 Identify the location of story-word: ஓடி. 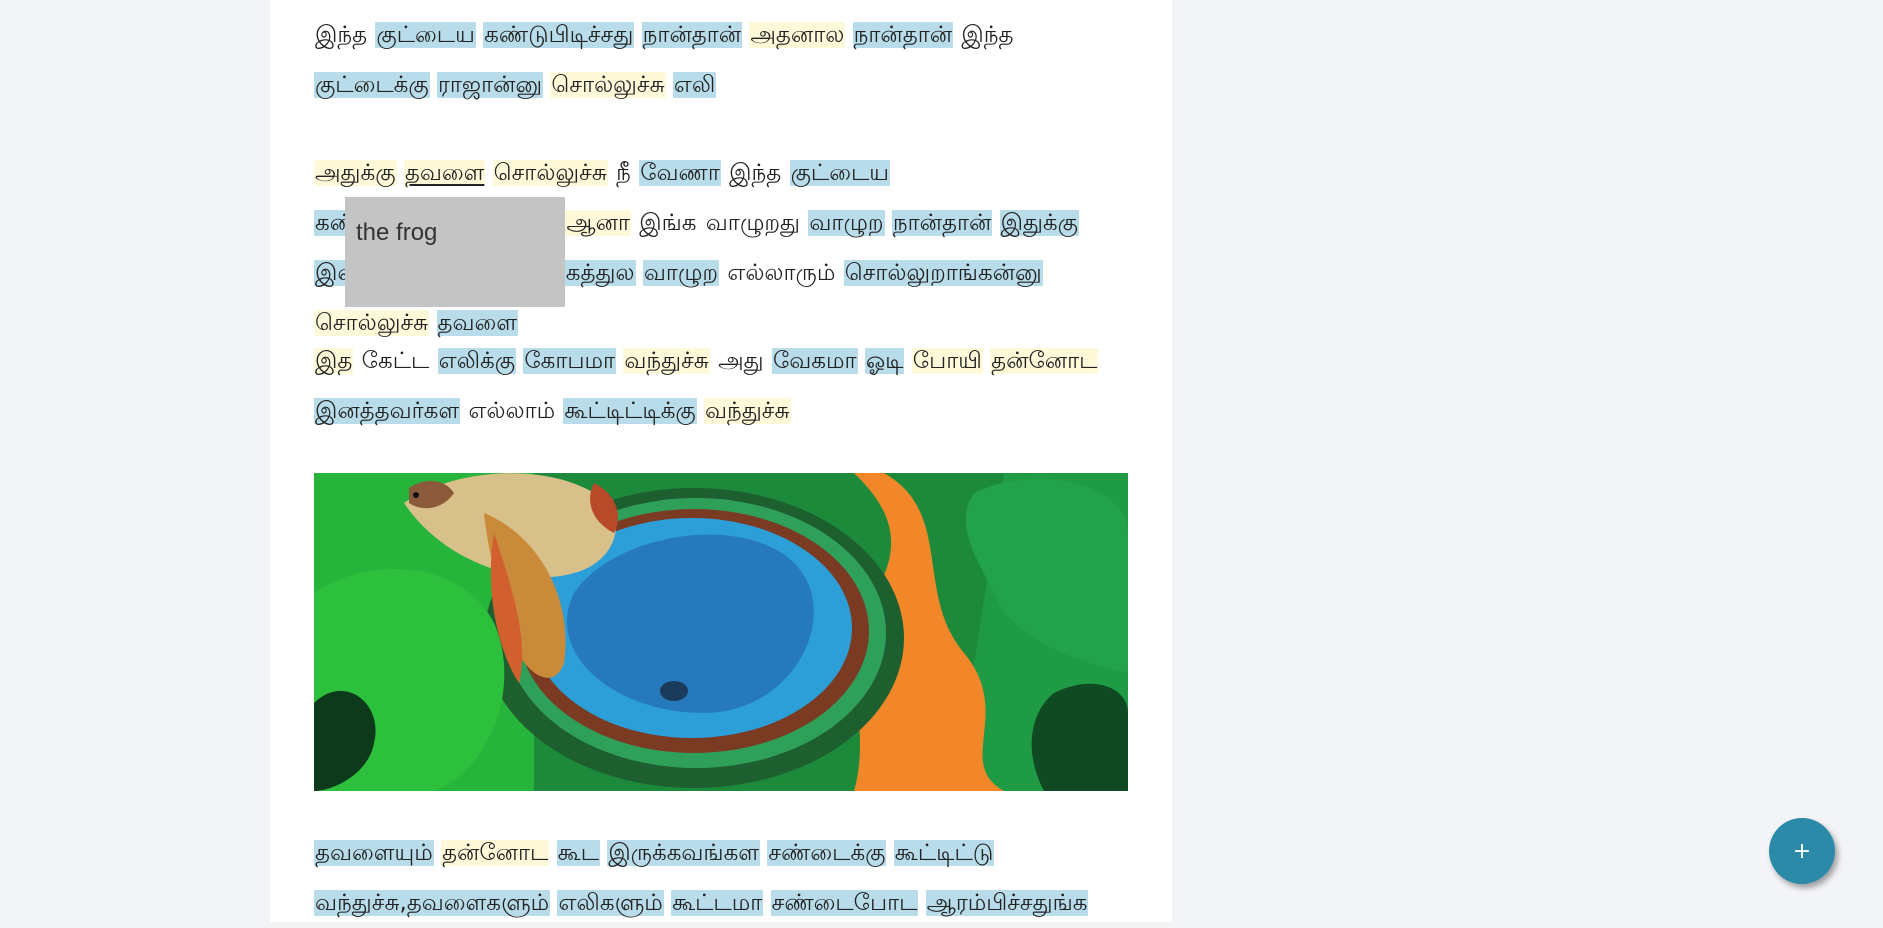
(884, 361).